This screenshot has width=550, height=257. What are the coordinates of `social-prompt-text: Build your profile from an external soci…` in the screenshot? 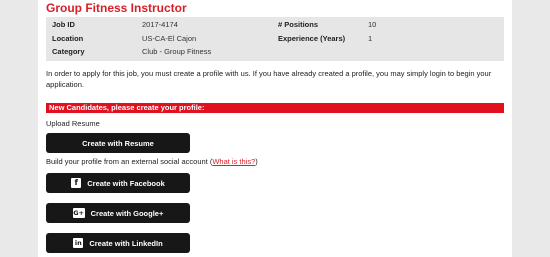 It's located at (127, 161).